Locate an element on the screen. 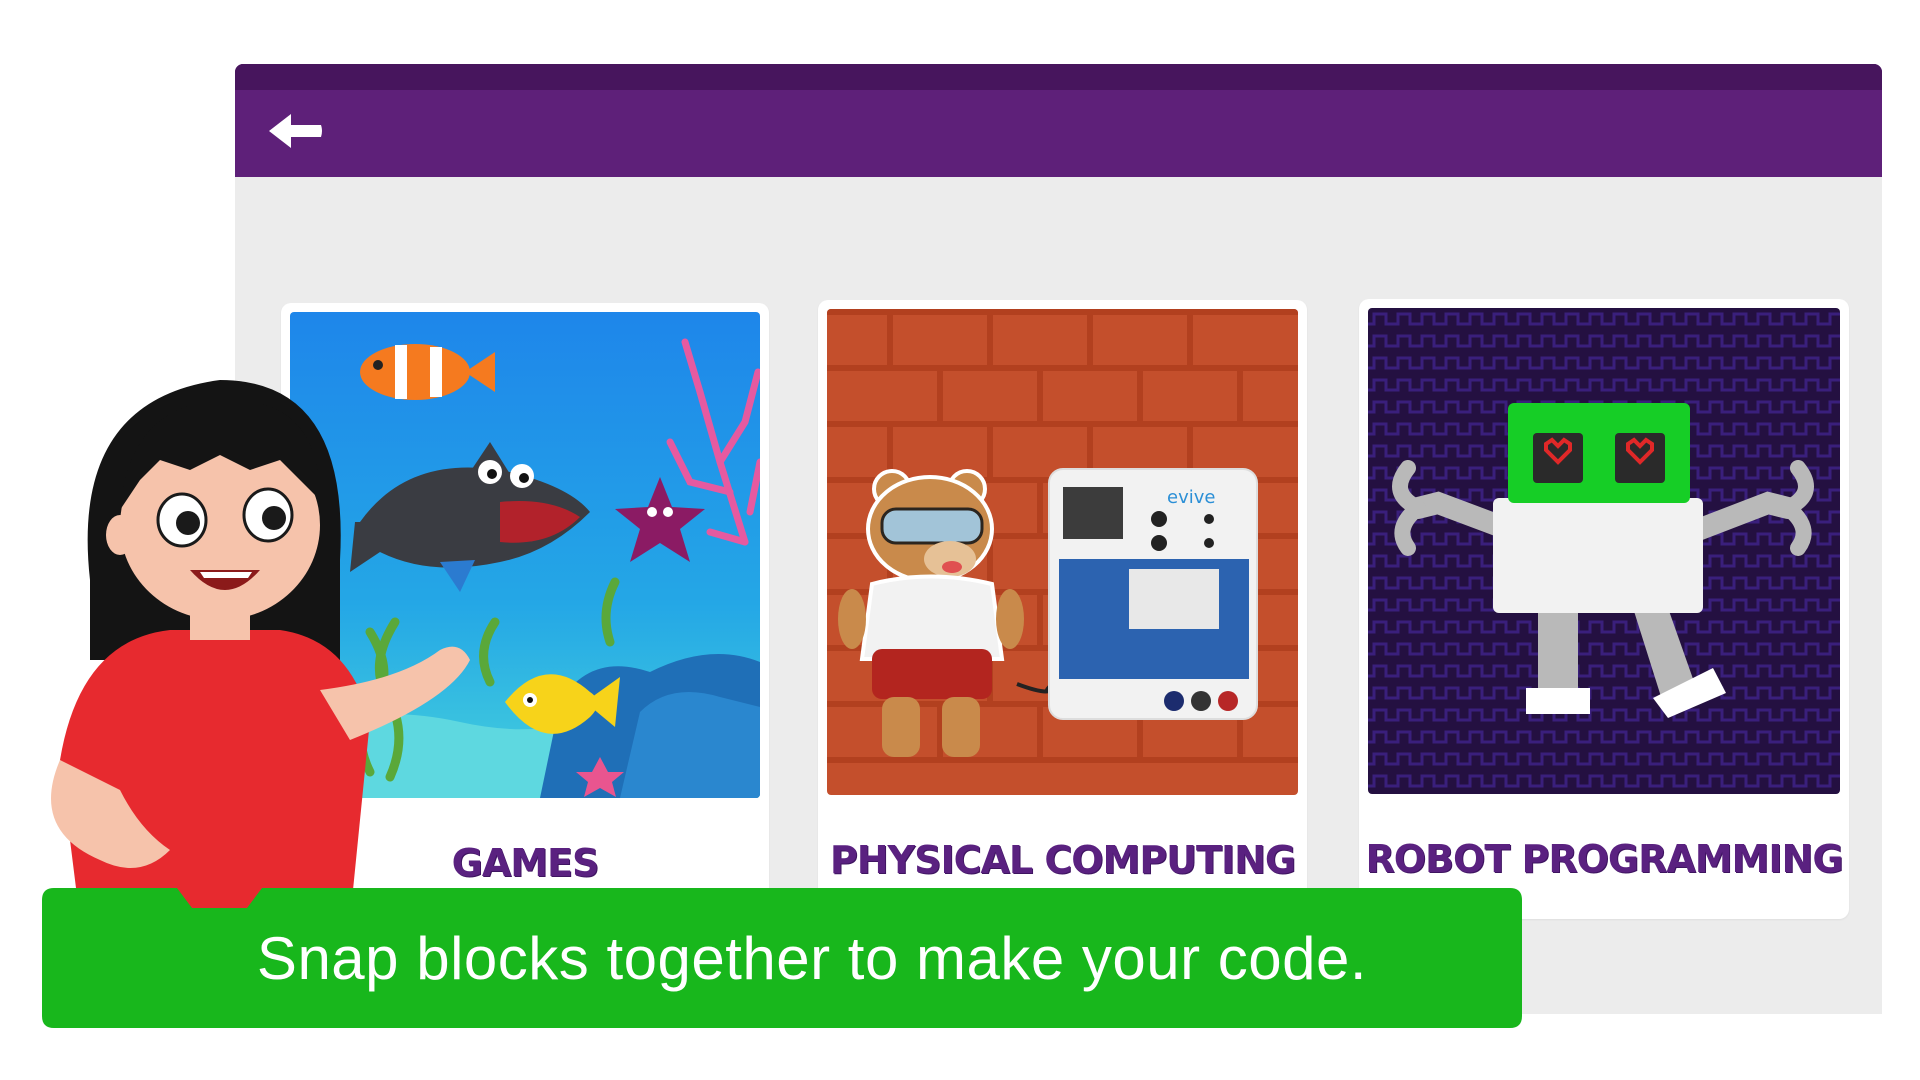 This screenshot has height=1080, width=1920. header-bar is located at coordinates (1058, 120).